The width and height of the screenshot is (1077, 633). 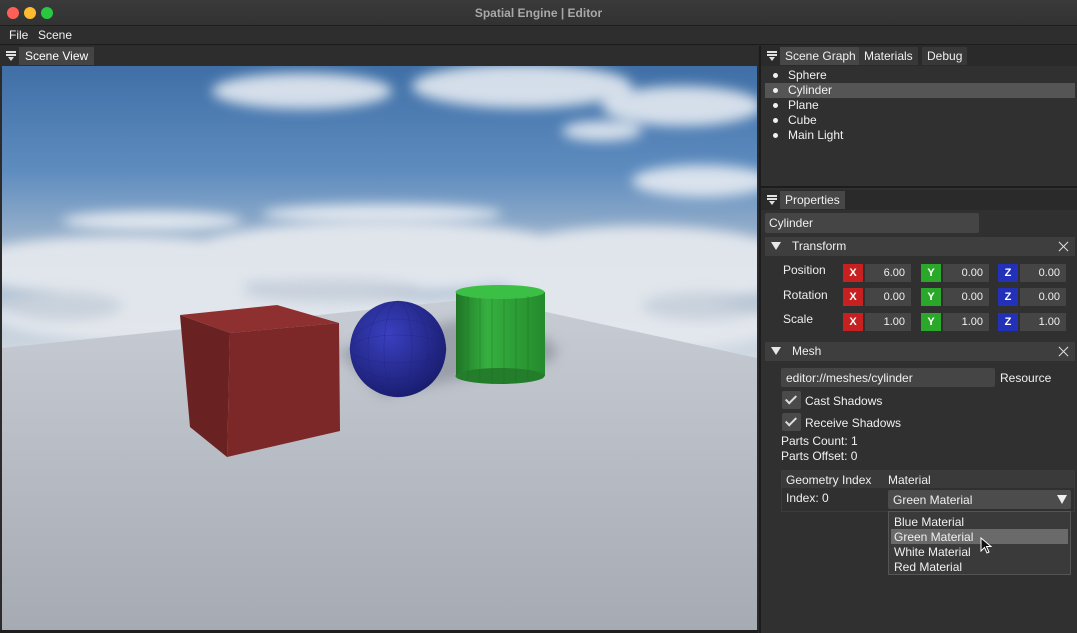 What do you see at coordinates (802, 120) in the screenshot?
I see `tree-item-label: Cube` at bounding box center [802, 120].